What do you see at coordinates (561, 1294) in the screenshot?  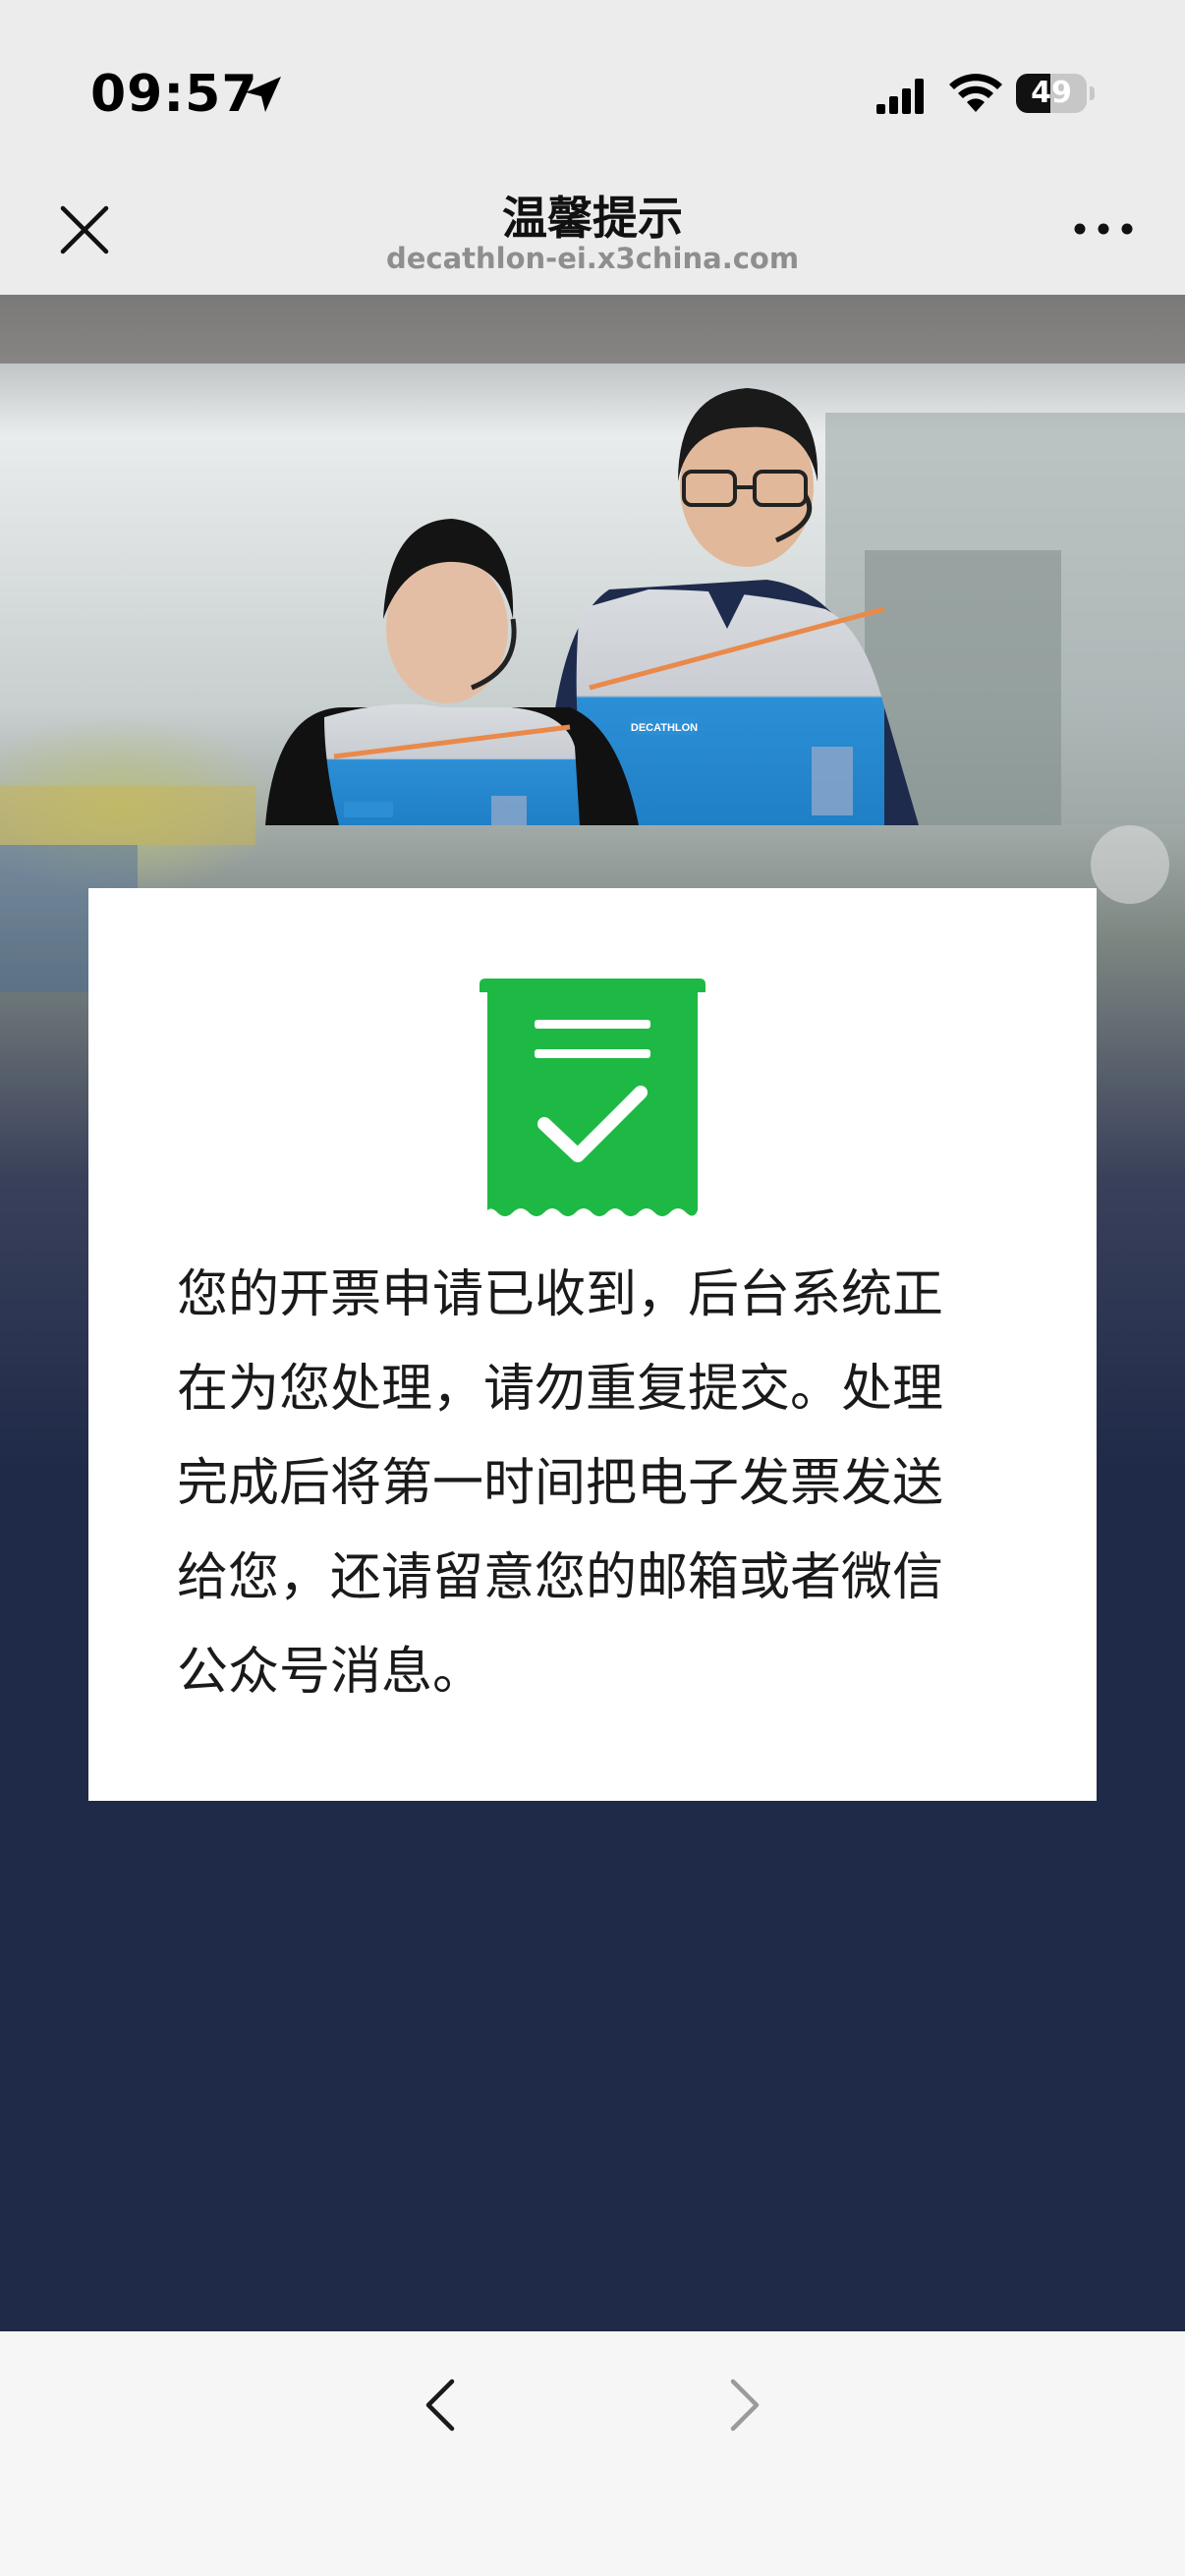 I see `notice-line: 您的开票申请已收到，后台系统正` at bounding box center [561, 1294].